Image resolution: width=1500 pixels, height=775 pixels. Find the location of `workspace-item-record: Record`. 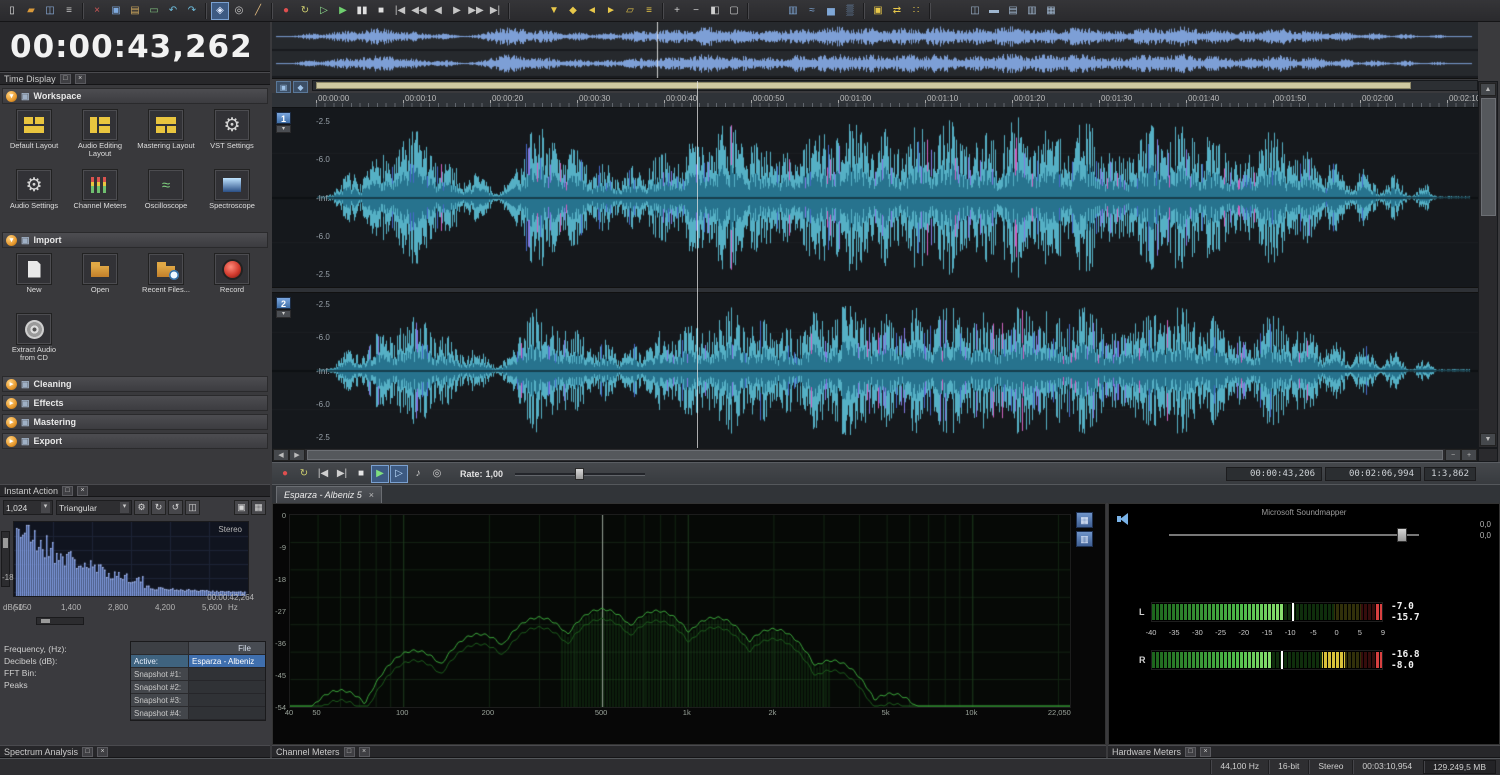

workspace-item-record: Record is located at coordinates (232, 281).